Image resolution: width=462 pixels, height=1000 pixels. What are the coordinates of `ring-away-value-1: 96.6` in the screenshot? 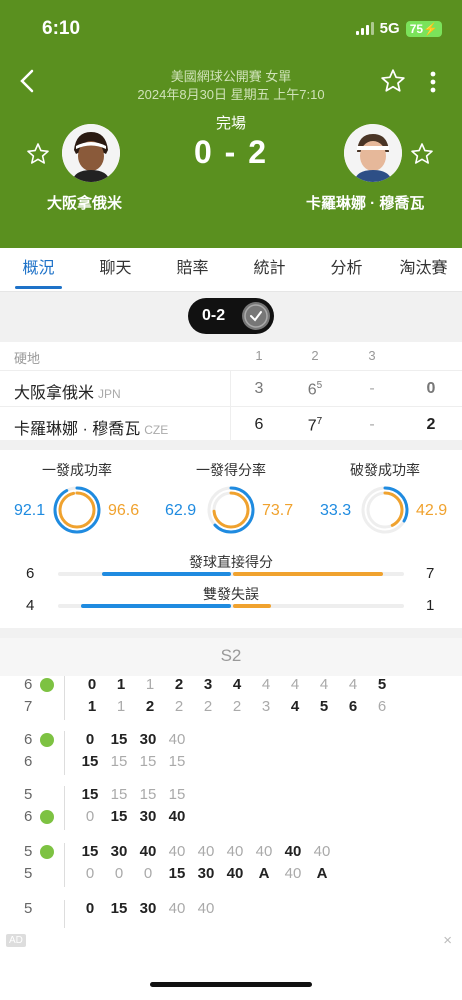 It's located at (124, 510).